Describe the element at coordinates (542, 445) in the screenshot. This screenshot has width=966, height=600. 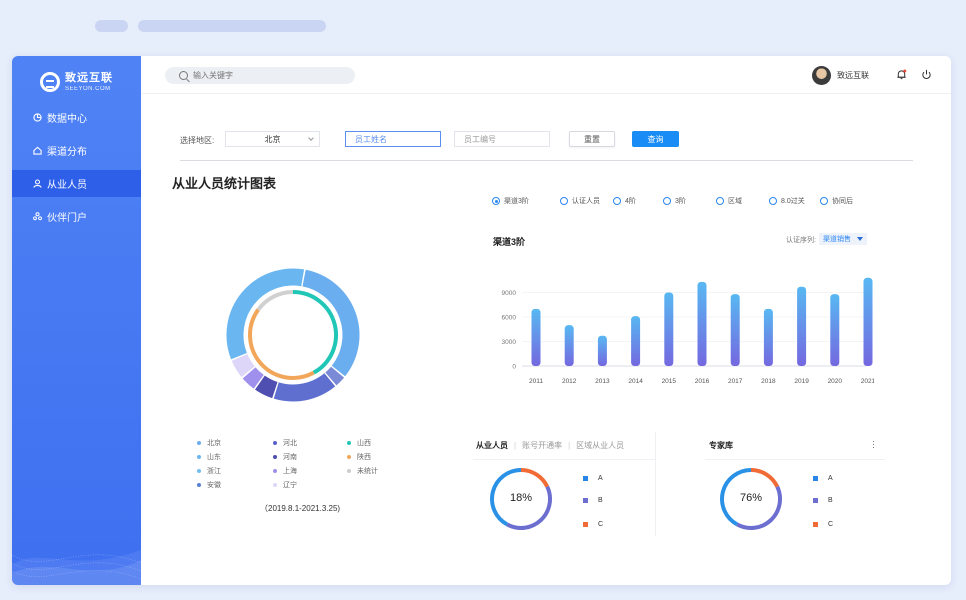
I see `tab-account-rate: 账号开通率` at that location.